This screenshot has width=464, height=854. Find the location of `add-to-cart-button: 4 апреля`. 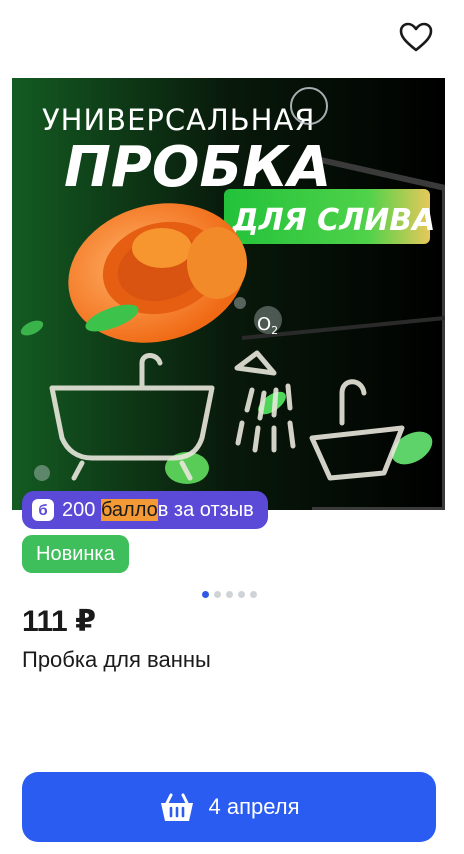

add-to-cart-button: 4 апреля is located at coordinates (229, 807).